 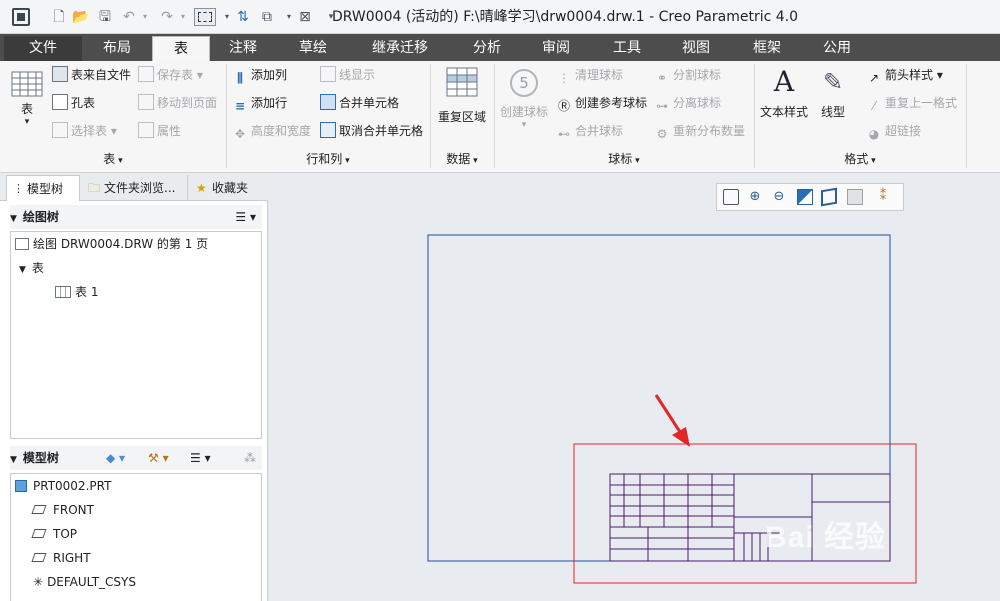 What do you see at coordinates (696, 48) in the screenshot?
I see `tab-view: 视图` at bounding box center [696, 48].